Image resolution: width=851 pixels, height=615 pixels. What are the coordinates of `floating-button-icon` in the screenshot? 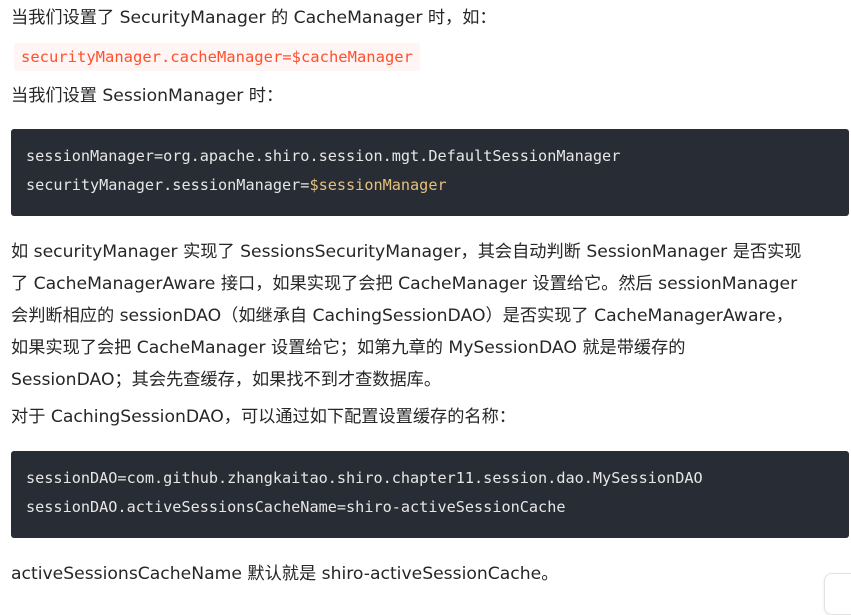 It's located at (837, 594).